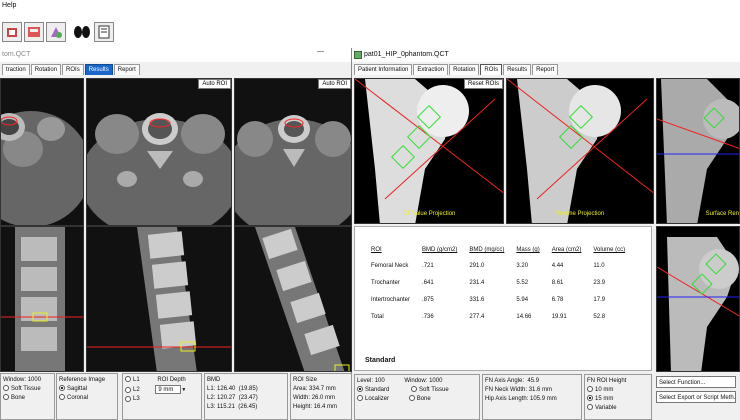 Image resolution: width=740 pixels, height=420 pixels. What do you see at coordinates (440, 250) in the screenshot?
I see `col-bmd-gcm2: BMD (g/cm2)` at bounding box center [440, 250].